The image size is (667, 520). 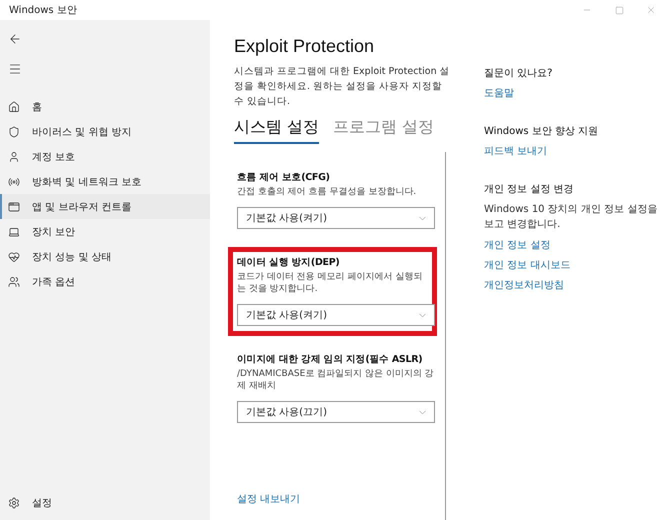 I want to click on link: 도움말, so click(x=574, y=93).